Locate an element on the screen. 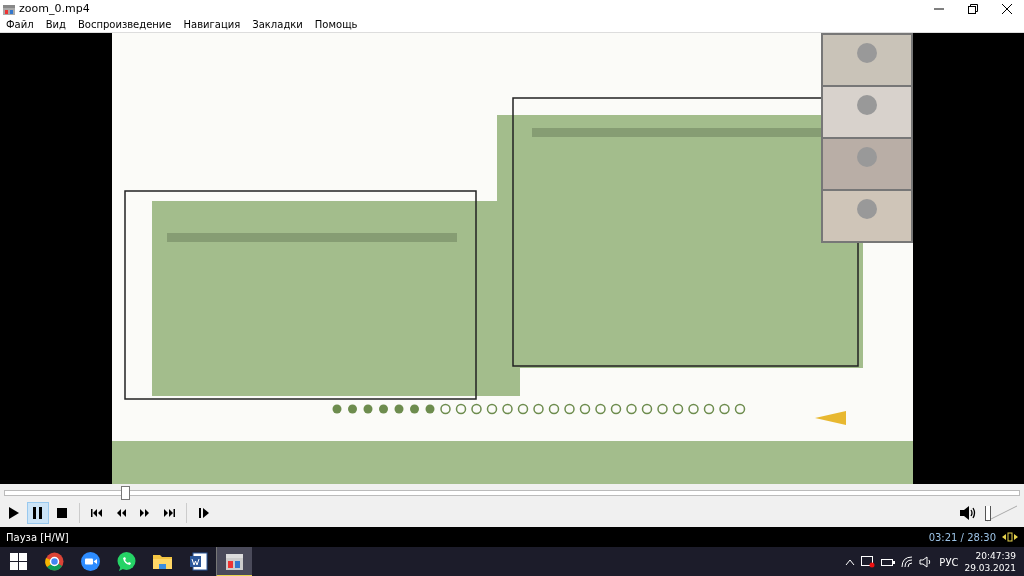  wifi-icon is located at coordinates (907, 562).